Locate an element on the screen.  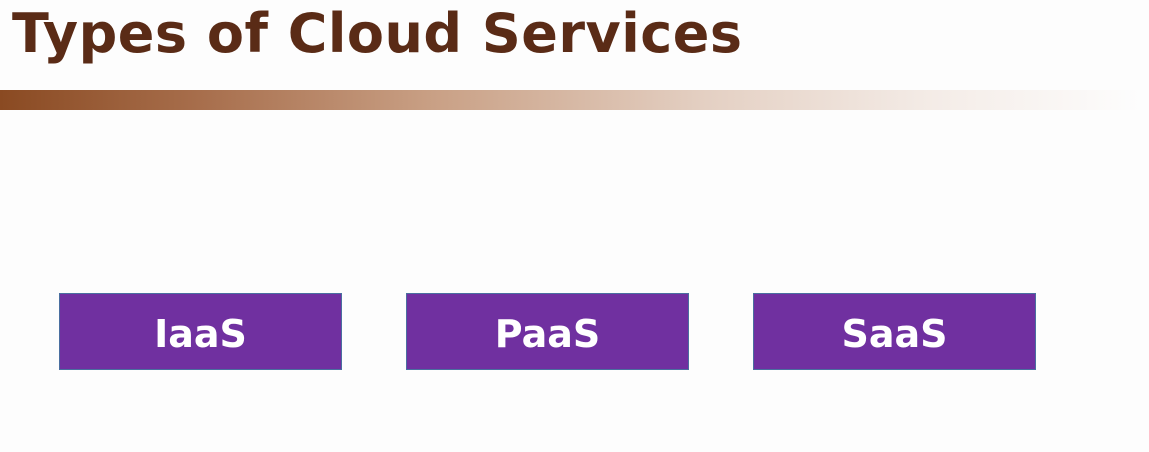
service-label-iaas: IaaS is located at coordinates (200, 333).